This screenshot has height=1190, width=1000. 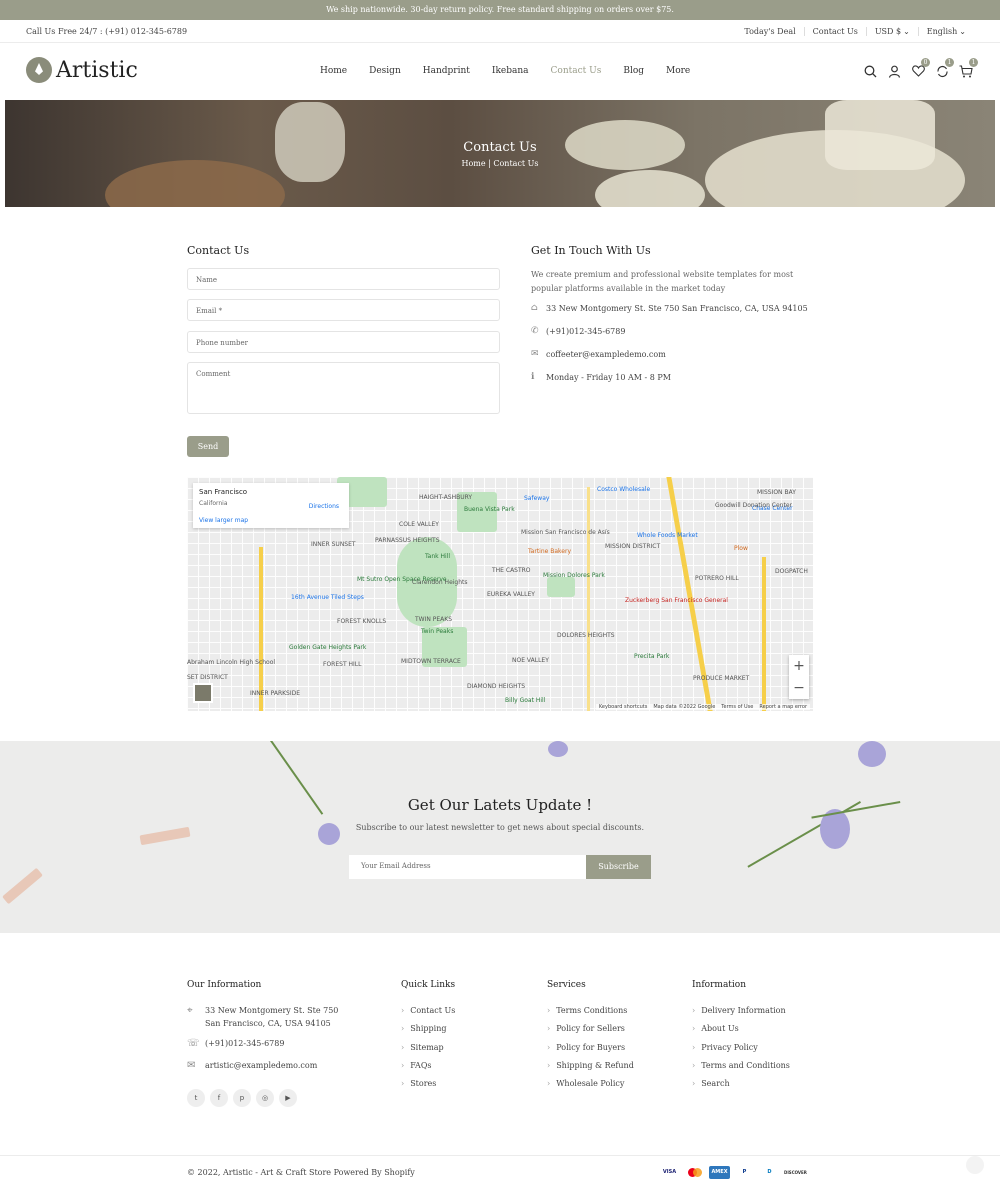 I want to click on contact-us-link: Contact Us, so click(x=834, y=31).